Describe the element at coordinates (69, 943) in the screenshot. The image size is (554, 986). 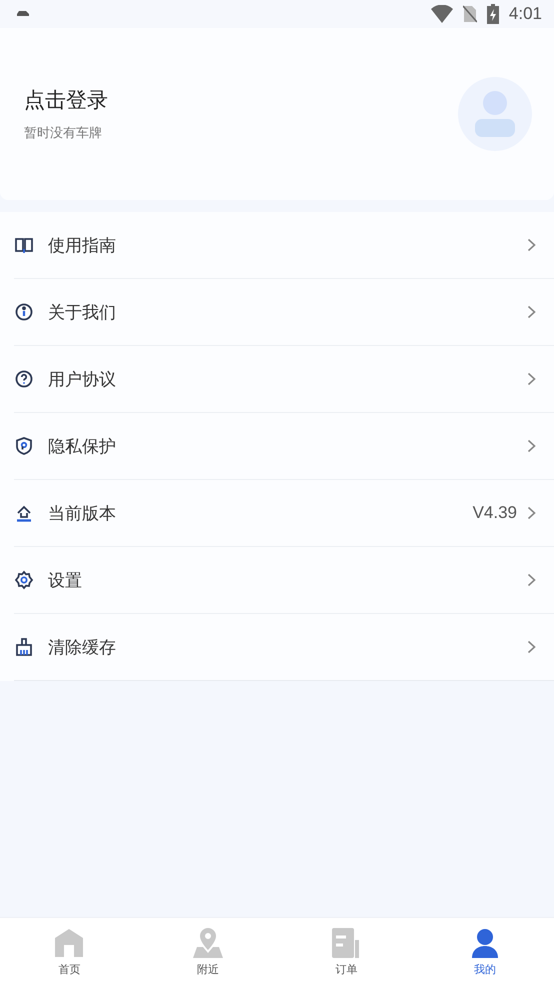
I see `home-icon` at that location.